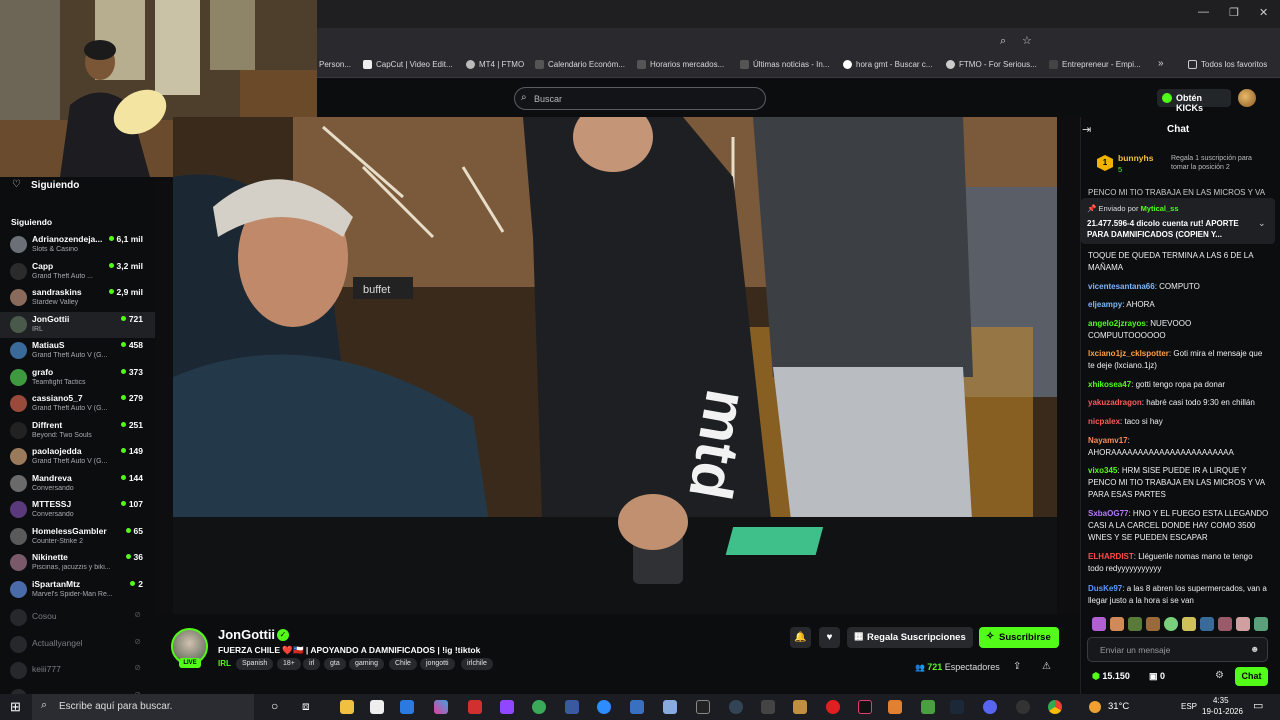 This screenshot has width=1280, height=720. What do you see at coordinates (1017, 666) in the screenshot?
I see `share-icon: ⇪` at bounding box center [1017, 666].